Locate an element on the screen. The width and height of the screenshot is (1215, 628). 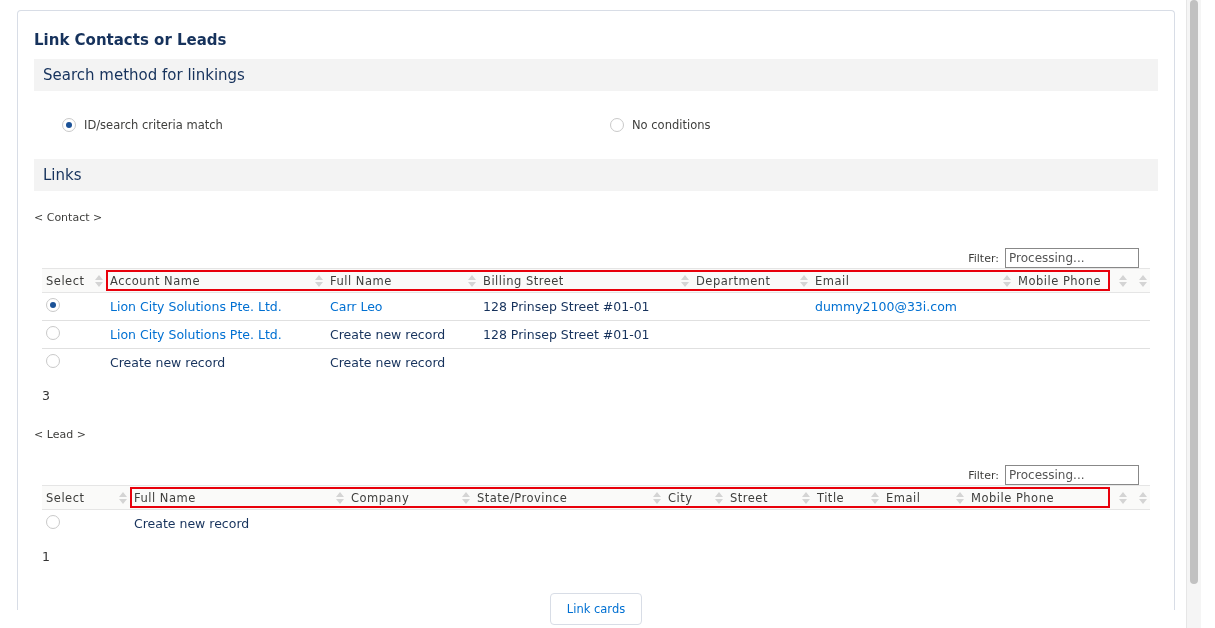
record-count: 3 is located at coordinates (46, 396).